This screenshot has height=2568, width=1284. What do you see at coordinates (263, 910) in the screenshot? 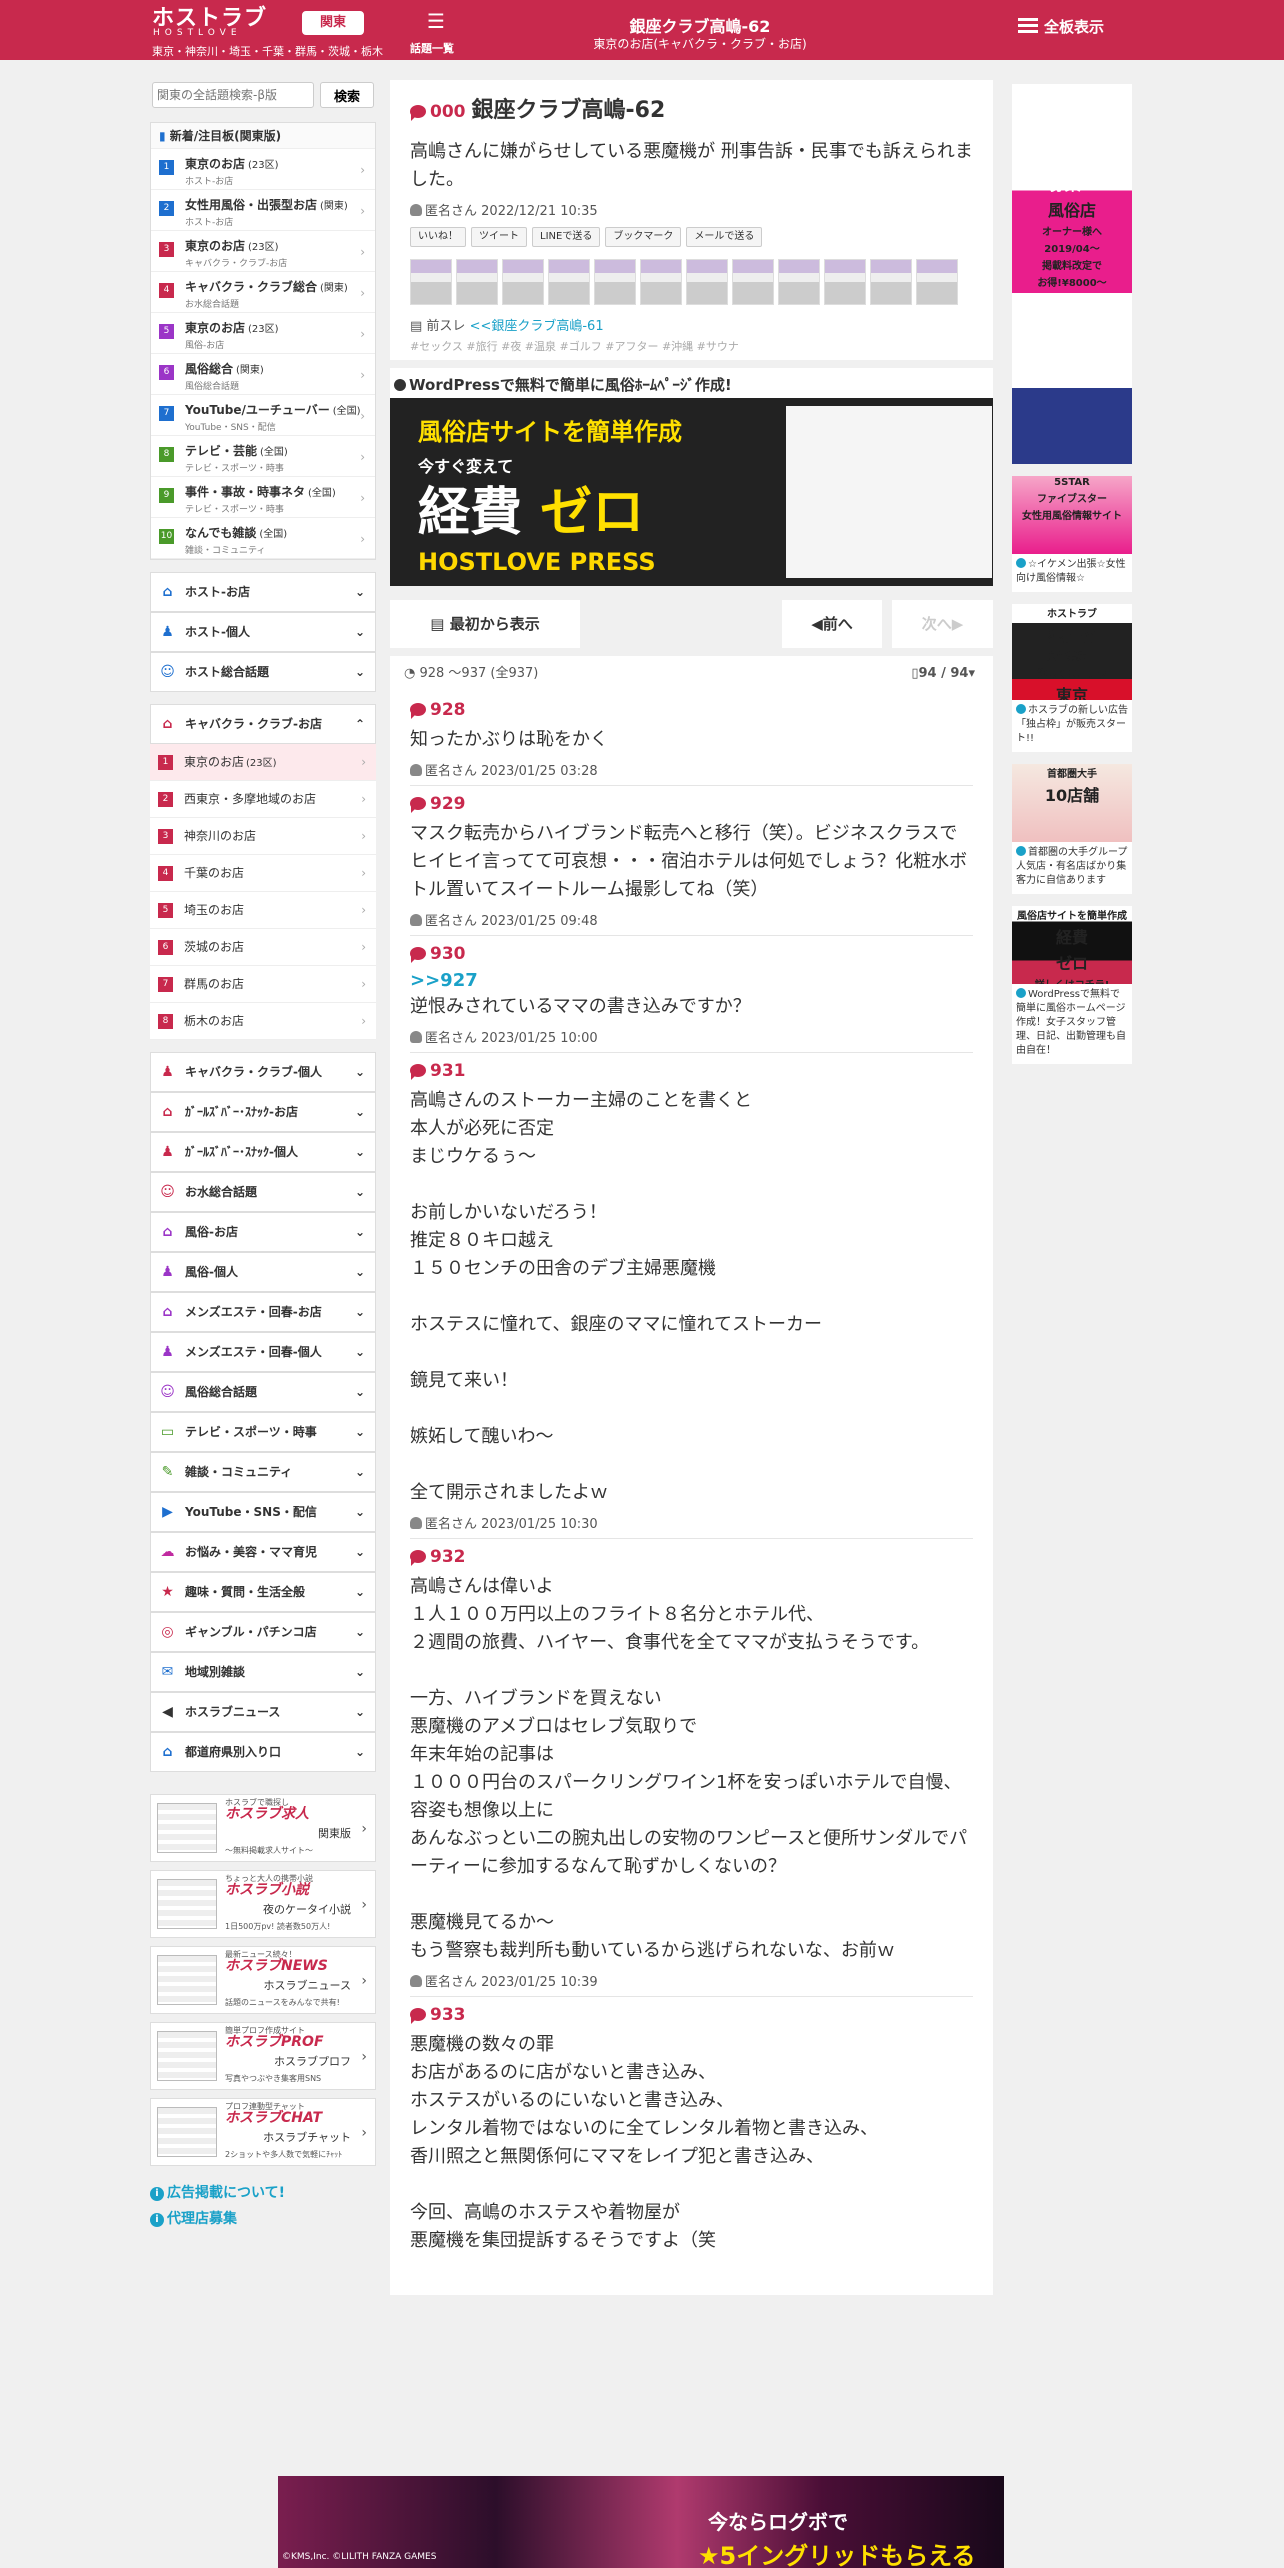
I see `subcategory-item: 5 埼玉のお店 ›` at bounding box center [263, 910].